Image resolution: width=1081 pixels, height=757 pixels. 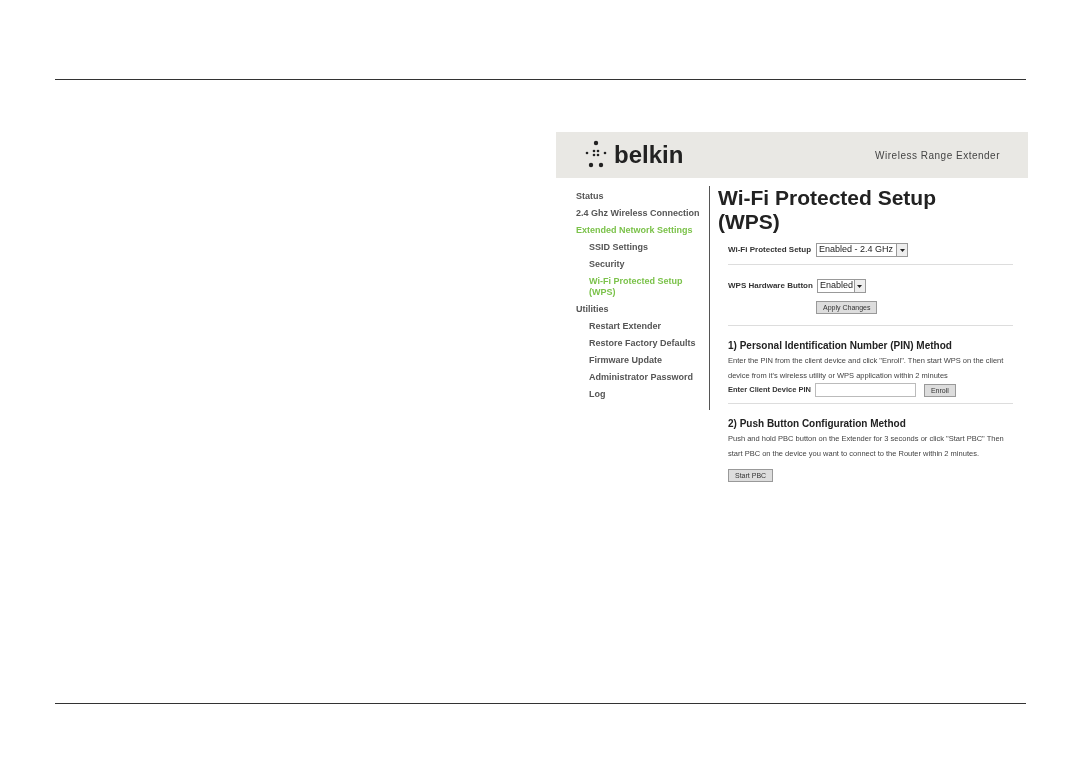 What do you see at coordinates (770, 250) in the screenshot?
I see `field-label: Wi-Fi Protected Setup` at bounding box center [770, 250].